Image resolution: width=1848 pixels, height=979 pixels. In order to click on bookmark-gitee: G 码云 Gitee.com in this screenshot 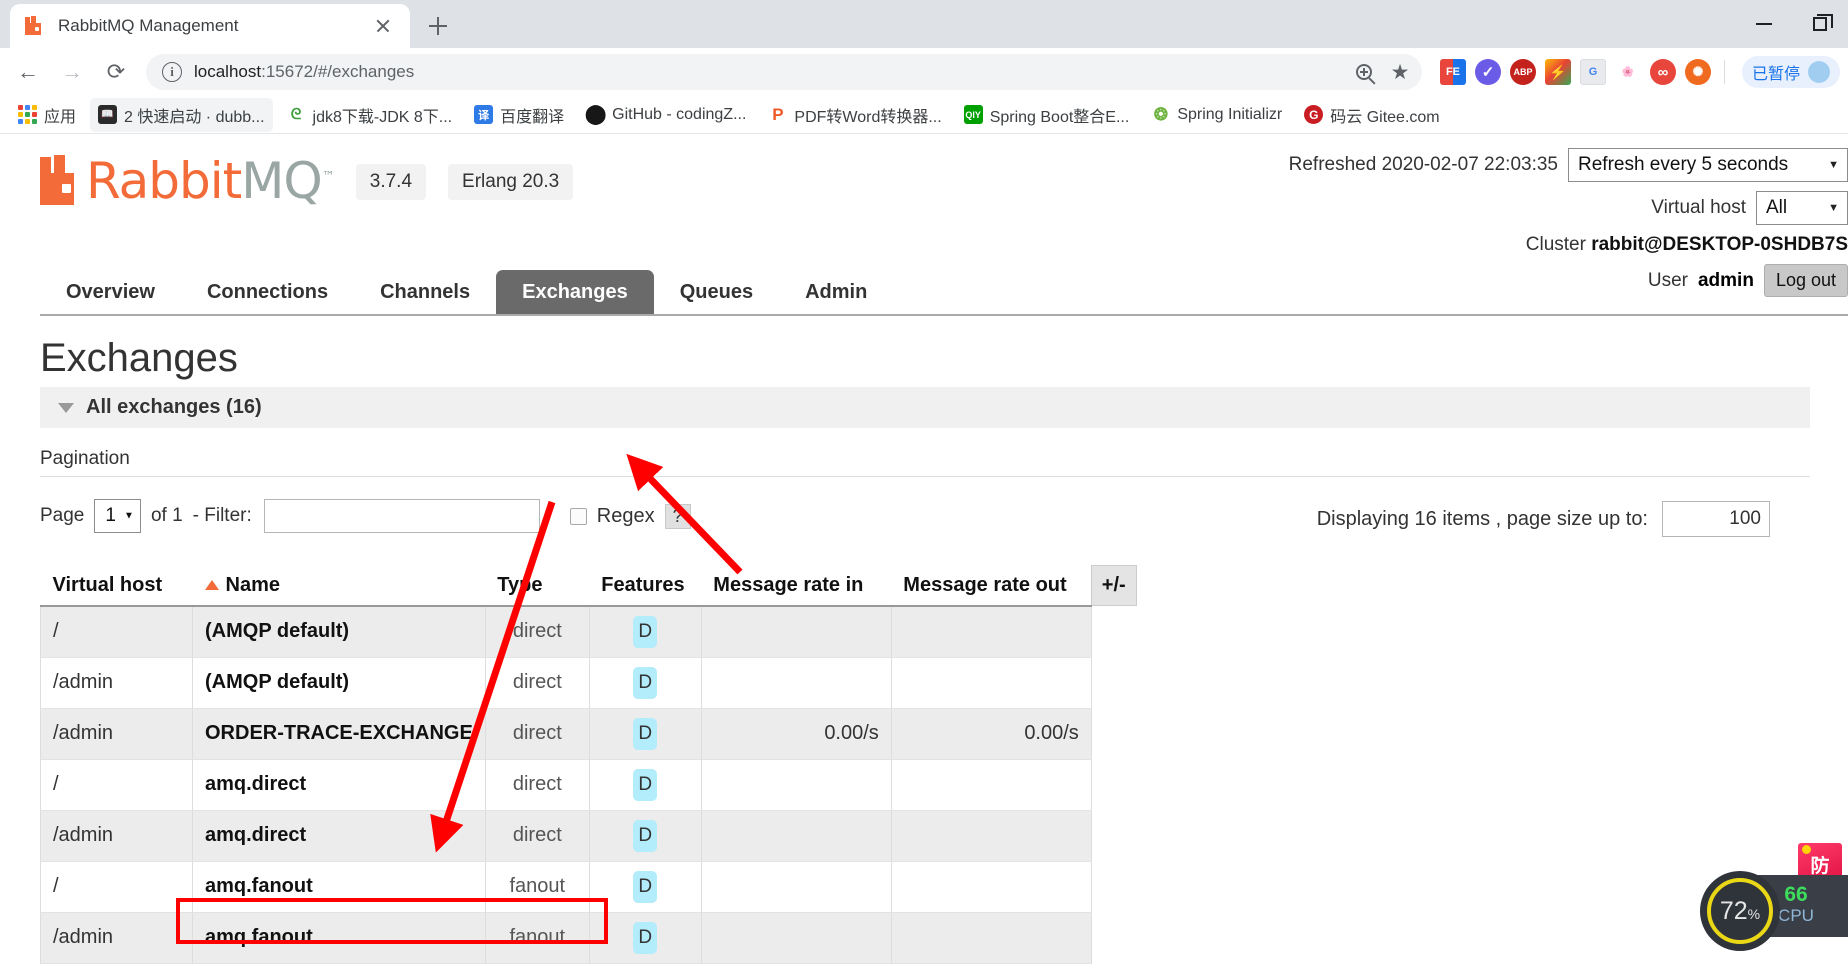, I will do `click(1371, 115)`.